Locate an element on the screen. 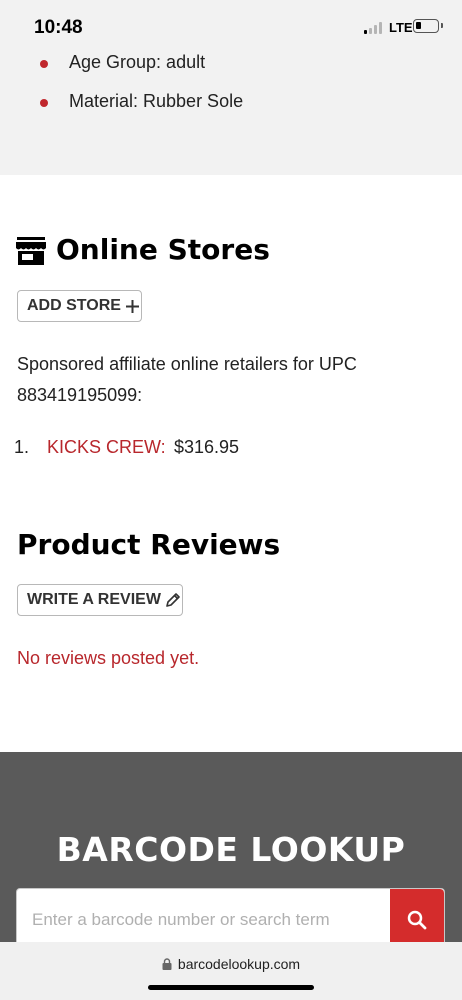 Image resolution: width=462 pixels, height=1000 pixels. write-review-button: WRITE A REVIEW is located at coordinates (100, 600).